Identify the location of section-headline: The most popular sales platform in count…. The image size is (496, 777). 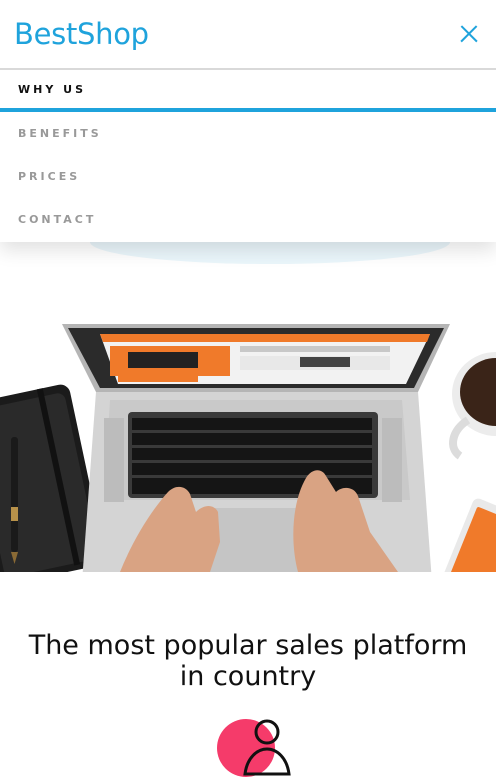
(248, 661).